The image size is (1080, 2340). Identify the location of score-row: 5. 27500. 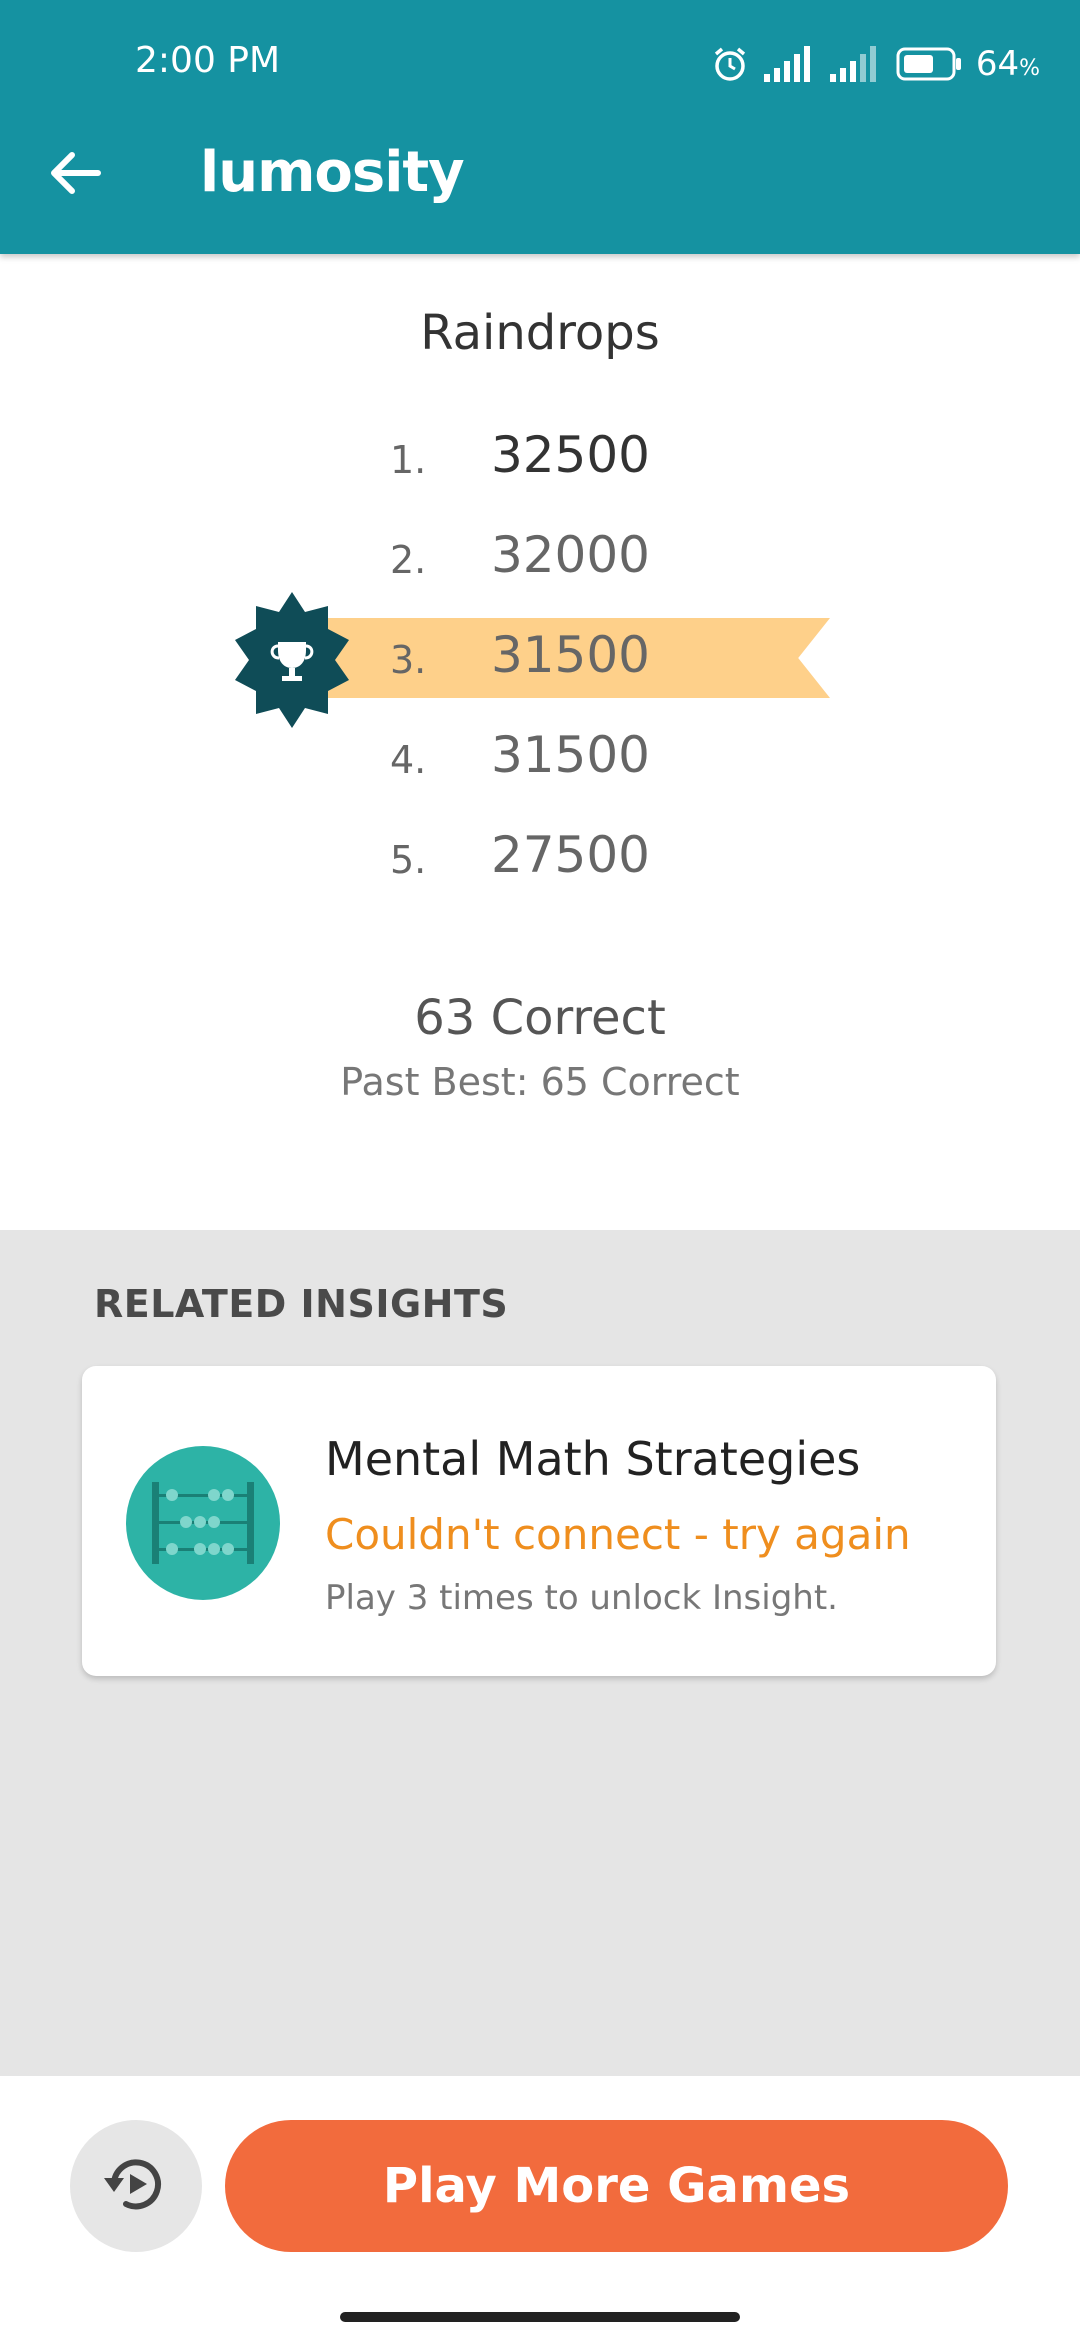
(540, 858).